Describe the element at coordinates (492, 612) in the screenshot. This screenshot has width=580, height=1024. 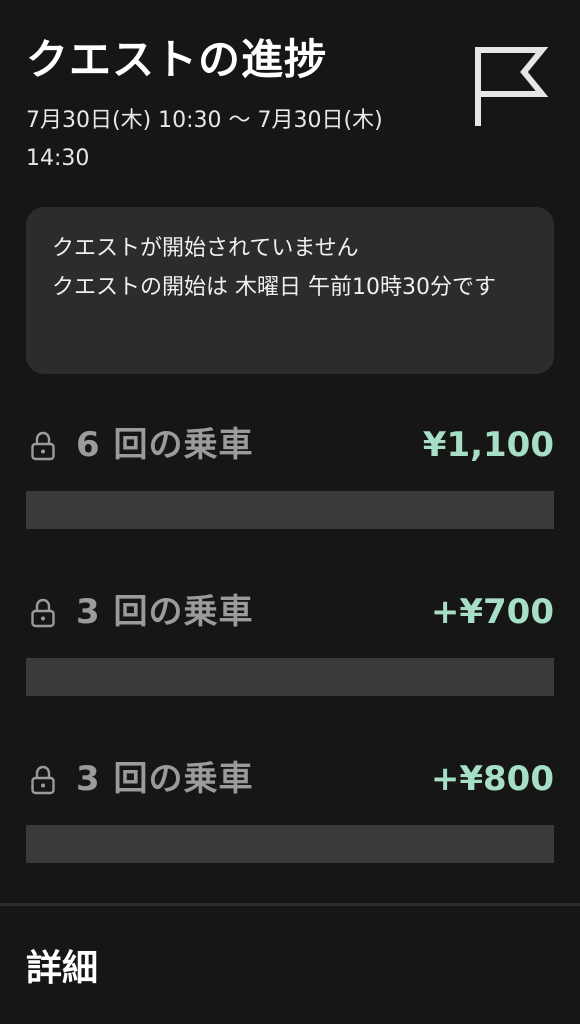
I see `tier-reward: +¥700` at that location.